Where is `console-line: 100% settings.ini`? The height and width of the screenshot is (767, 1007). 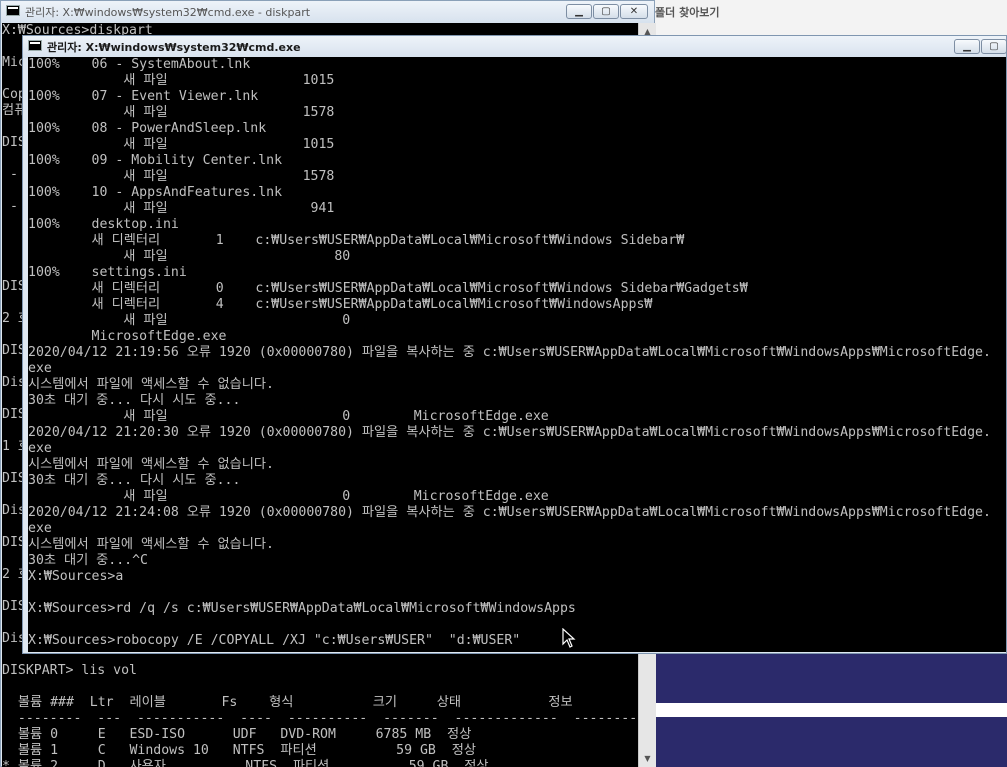 console-line: 100% settings.ini is located at coordinates (107, 272).